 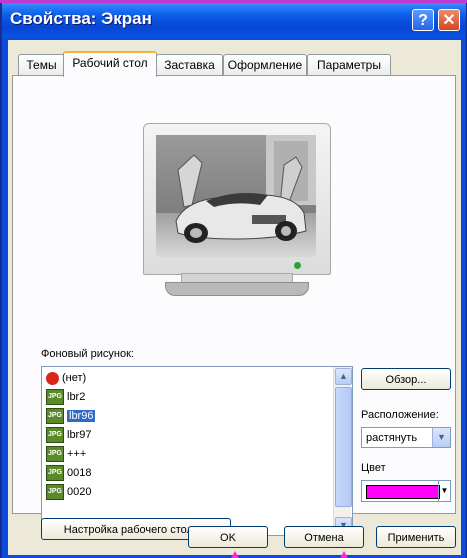 I want to click on power-led, so click(x=297, y=265).